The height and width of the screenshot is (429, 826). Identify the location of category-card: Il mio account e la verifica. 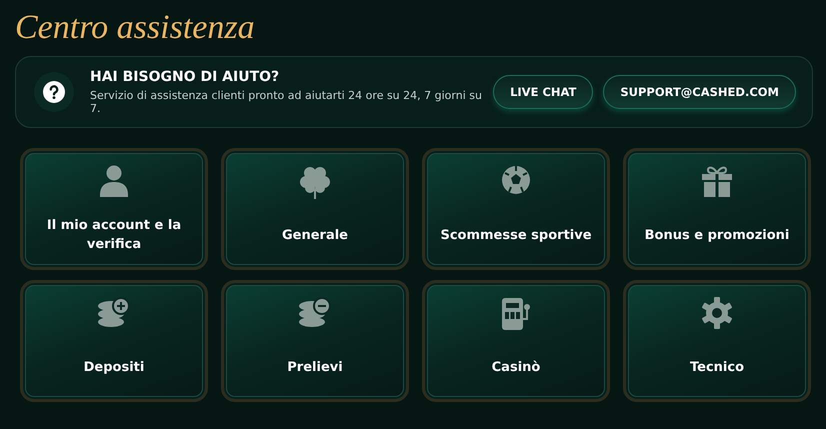
(114, 209).